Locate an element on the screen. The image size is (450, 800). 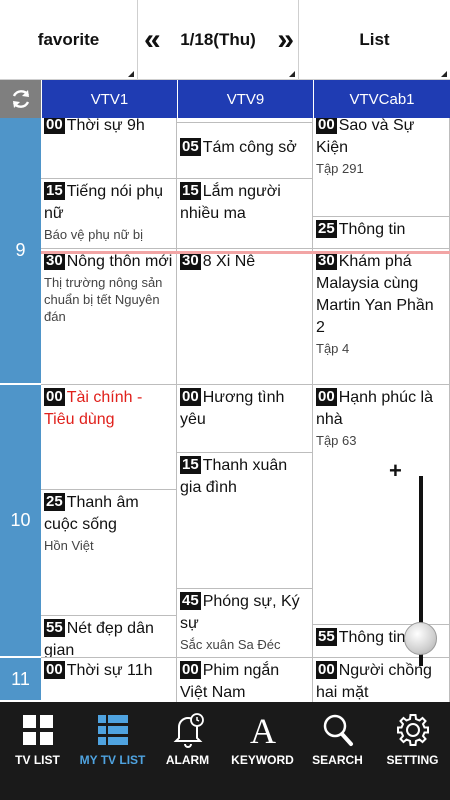
program-cell: 25 Thông tin is located at coordinates (381, 233).